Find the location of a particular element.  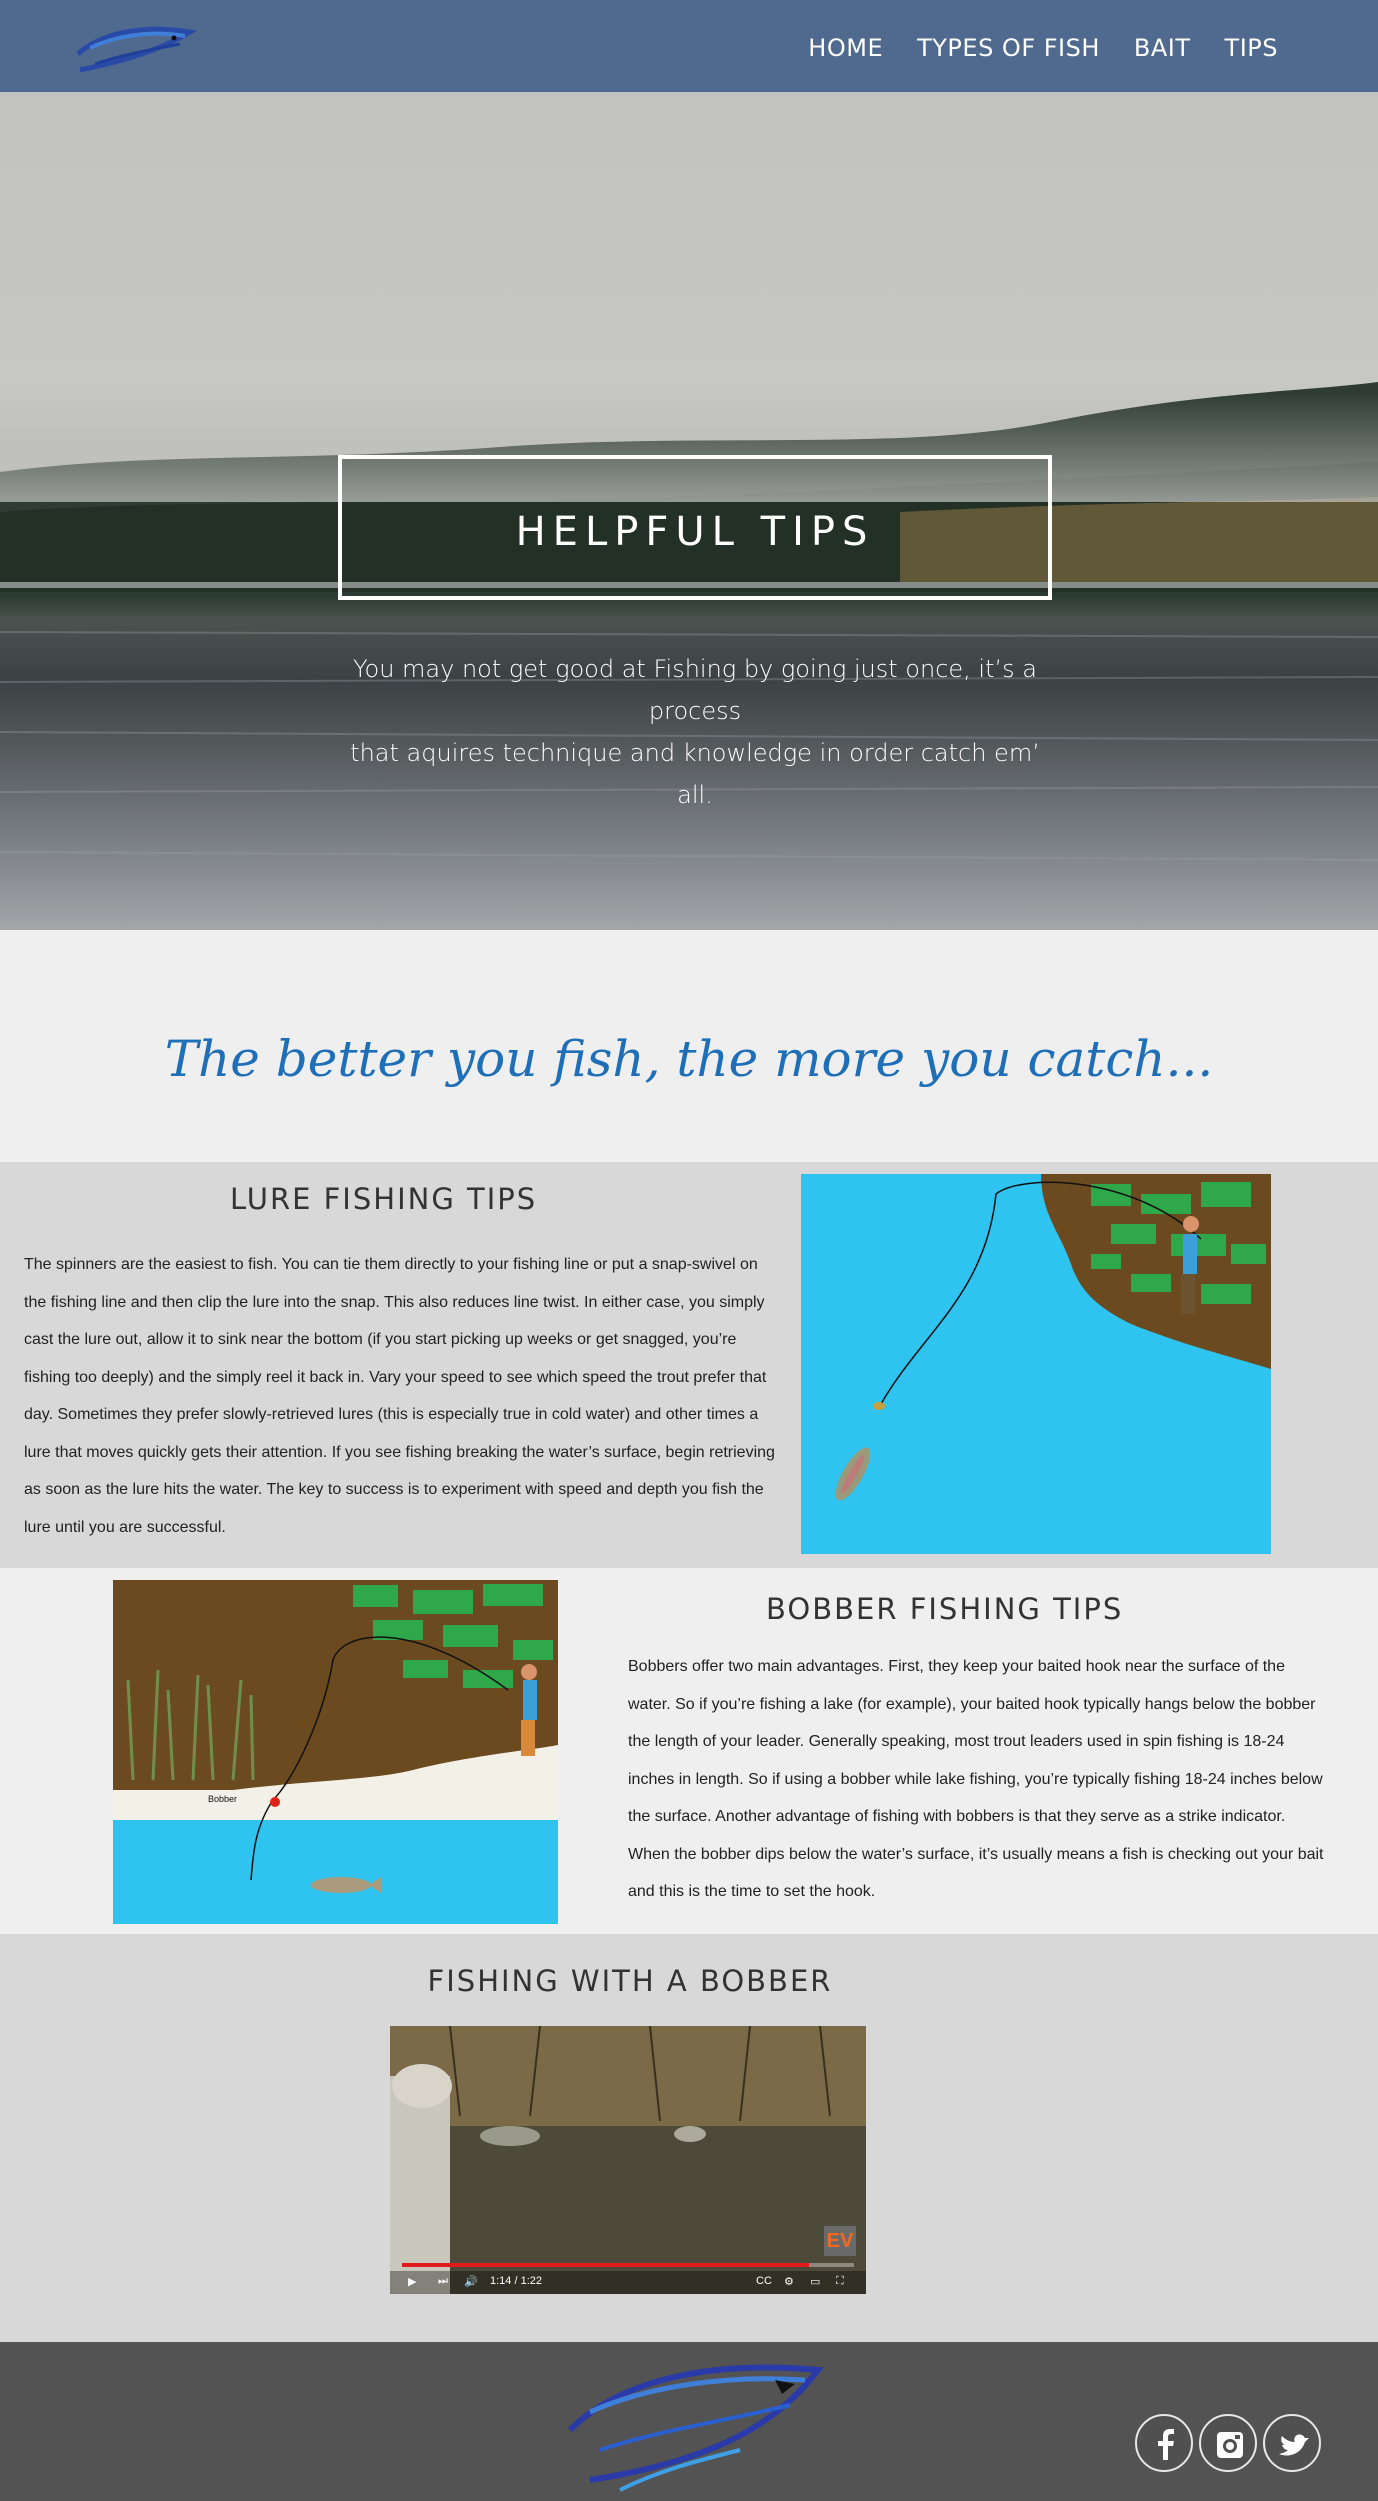

bobber-heading: BOBBER FISHING TIPS is located at coordinates (945, 1609).